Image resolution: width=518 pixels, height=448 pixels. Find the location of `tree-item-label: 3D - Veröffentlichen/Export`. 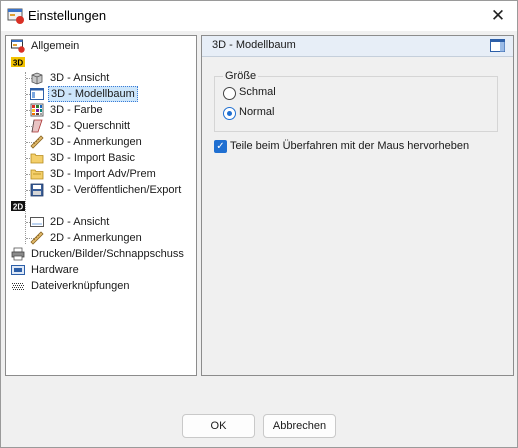

tree-item-label: 3D - Veröffentlichen/Export is located at coordinates (116, 190).